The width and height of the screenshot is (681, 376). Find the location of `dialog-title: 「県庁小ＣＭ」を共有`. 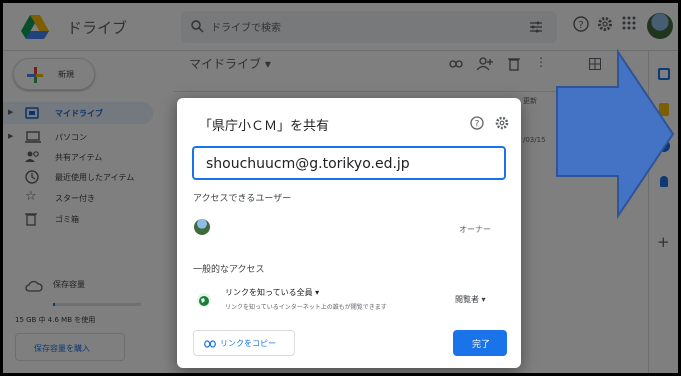

dialog-title: 「県庁小ＣＭ」を共有 is located at coordinates (264, 126).